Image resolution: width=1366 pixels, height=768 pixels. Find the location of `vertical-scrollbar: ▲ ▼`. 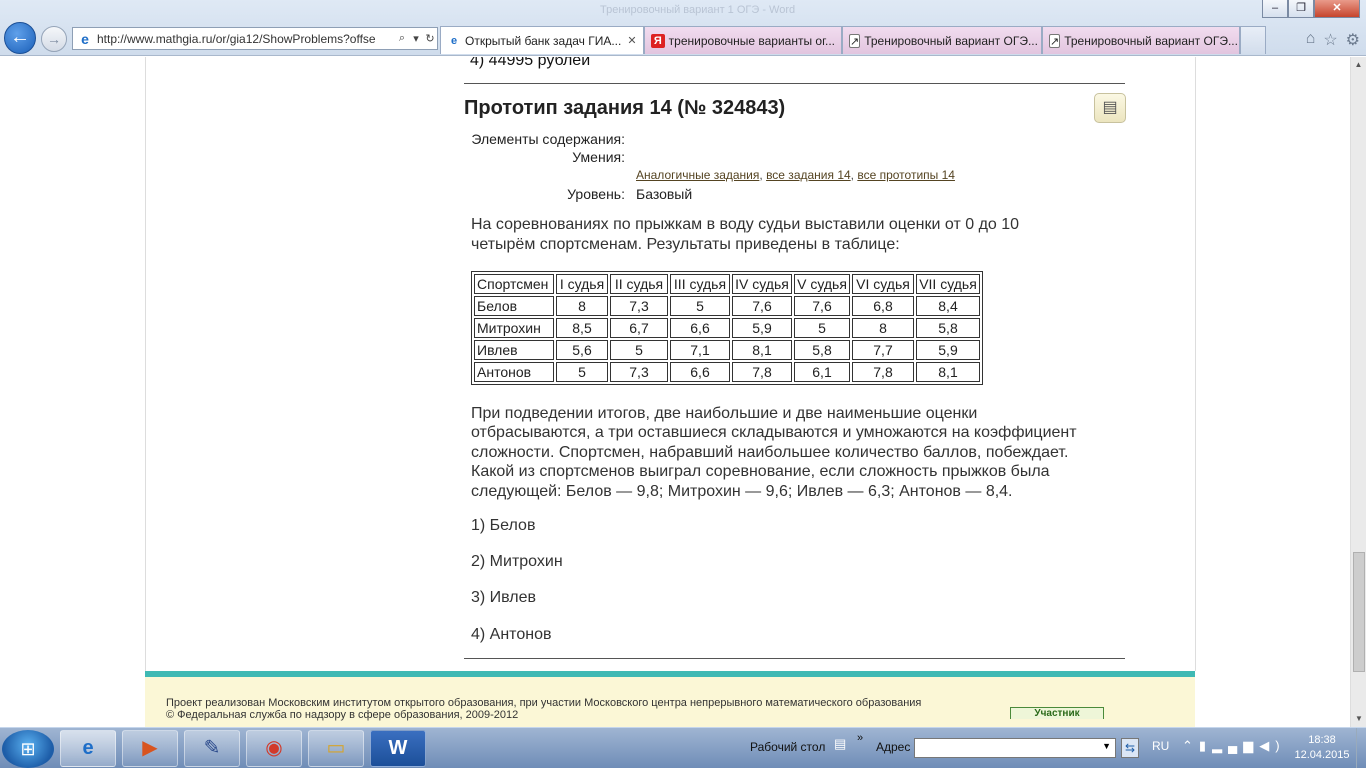

vertical-scrollbar: ▲ ▼ is located at coordinates (1358, 392).